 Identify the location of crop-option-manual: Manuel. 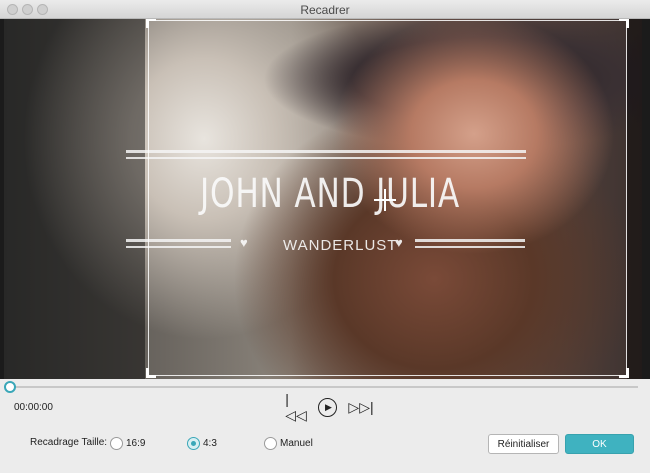
(288, 443).